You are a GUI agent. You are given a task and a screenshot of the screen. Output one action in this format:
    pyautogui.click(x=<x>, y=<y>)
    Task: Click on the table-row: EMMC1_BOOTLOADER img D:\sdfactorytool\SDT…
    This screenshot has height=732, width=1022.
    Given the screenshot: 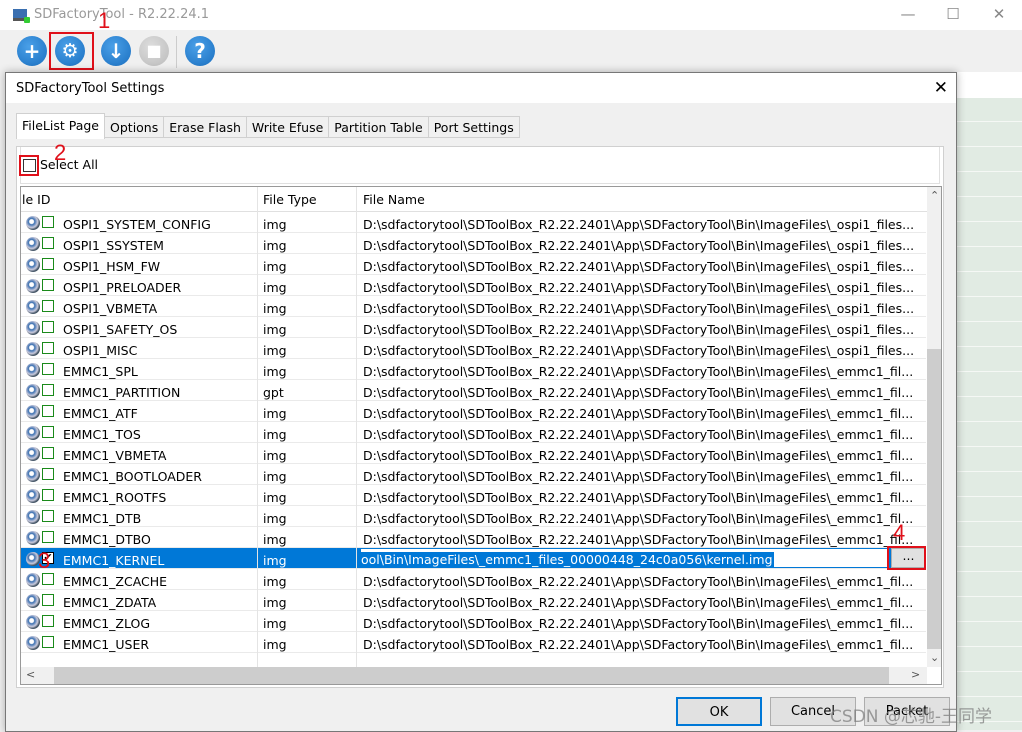 What is the action you would take?
    pyautogui.click(x=473, y=474)
    